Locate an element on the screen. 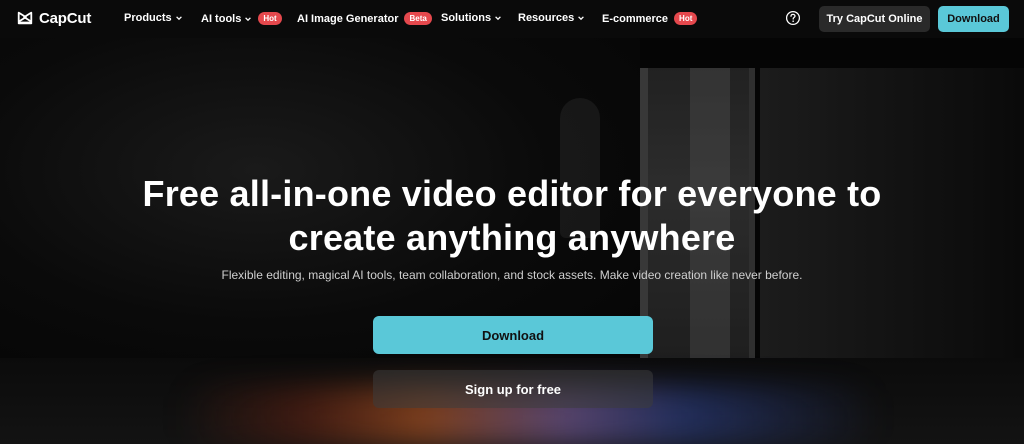 The image size is (1024, 444). nav-e-commerce: E-commerce Hot is located at coordinates (650, 18).